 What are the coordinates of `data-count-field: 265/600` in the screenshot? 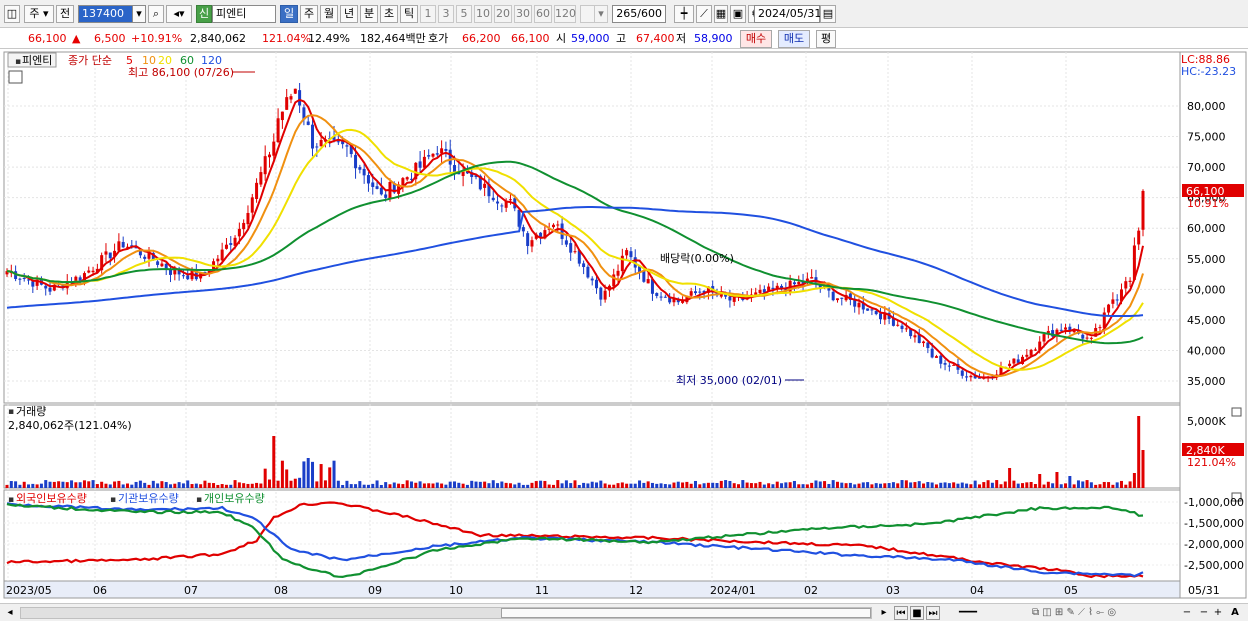 It's located at (639, 14).